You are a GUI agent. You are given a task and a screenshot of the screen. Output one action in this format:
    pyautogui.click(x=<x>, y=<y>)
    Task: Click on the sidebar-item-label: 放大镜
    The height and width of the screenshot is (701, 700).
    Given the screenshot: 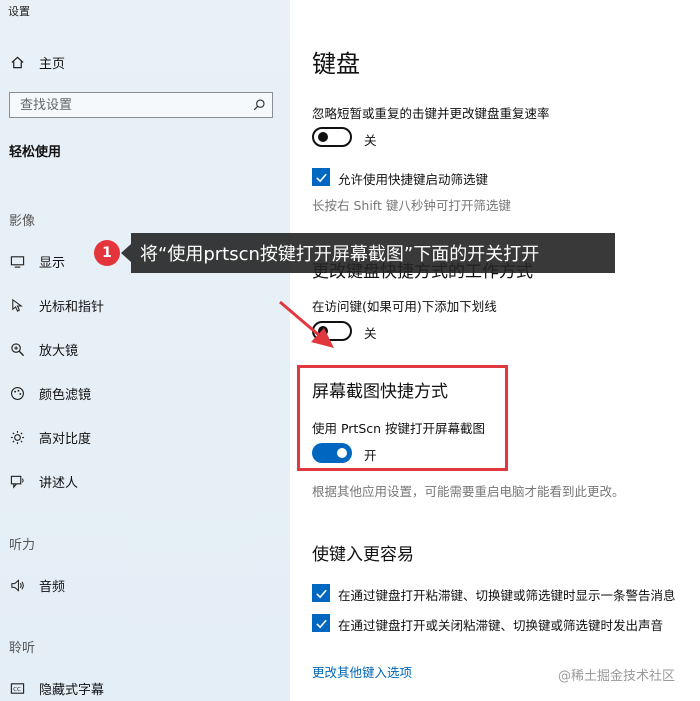 What is the action you would take?
    pyautogui.click(x=59, y=351)
    